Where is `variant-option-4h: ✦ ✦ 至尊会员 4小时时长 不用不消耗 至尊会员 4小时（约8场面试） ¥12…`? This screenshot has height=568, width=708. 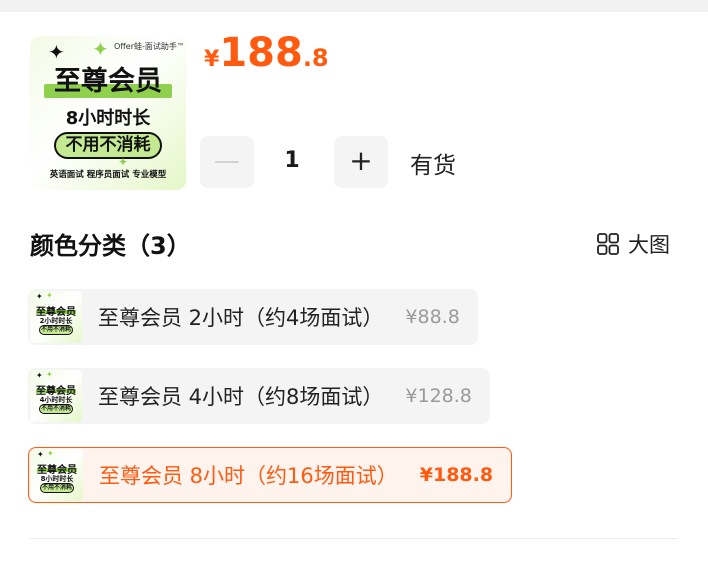
variant-option-4h: ✦ ✦ 至尊会员 4小时时长 不用不消耗 至尊会员 4小时（约8场面试） ¥12… is located at coordinates (259, 396).